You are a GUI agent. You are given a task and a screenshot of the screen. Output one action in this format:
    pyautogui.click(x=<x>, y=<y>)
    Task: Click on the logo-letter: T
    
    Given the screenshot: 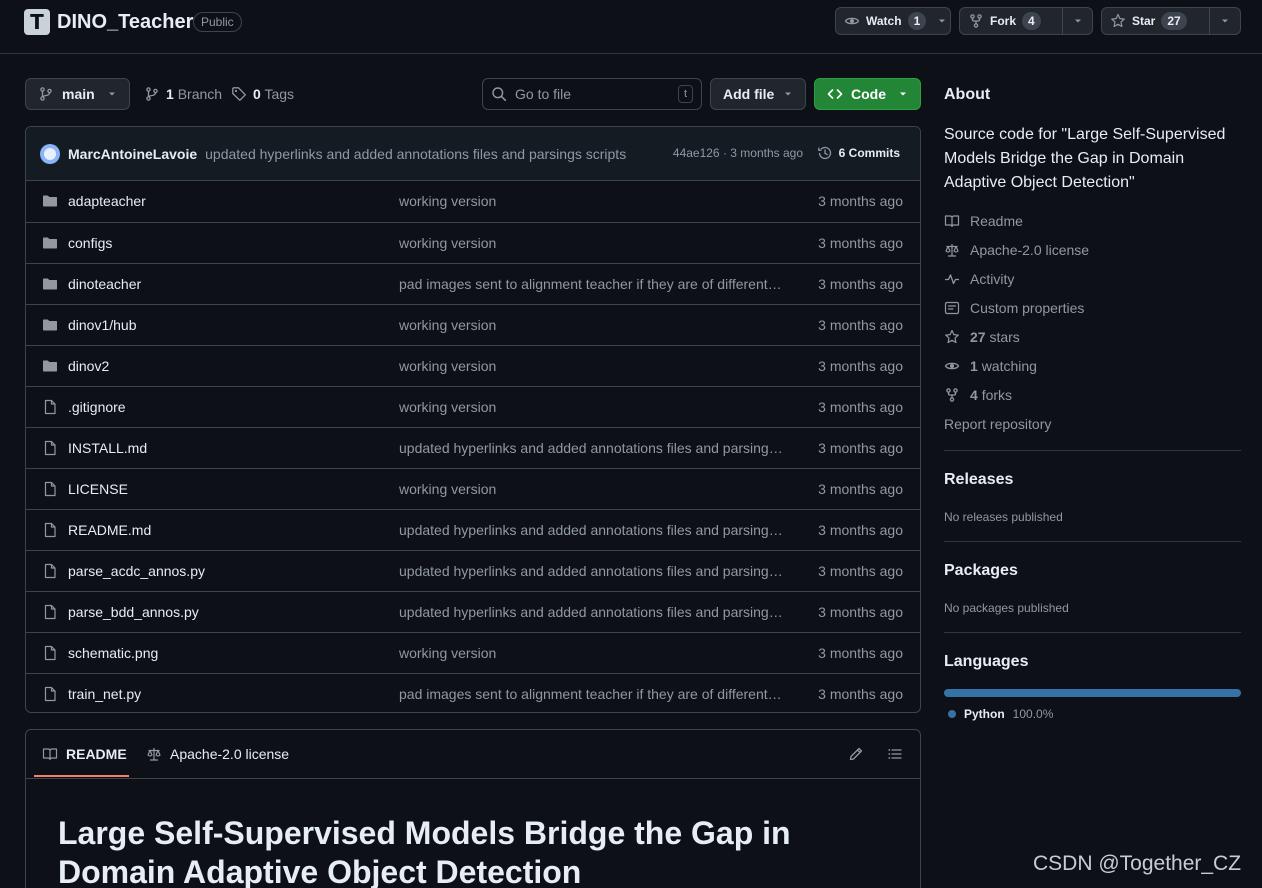 What is the action you would take?
    pyautogui.click(x=37, y=22)
    